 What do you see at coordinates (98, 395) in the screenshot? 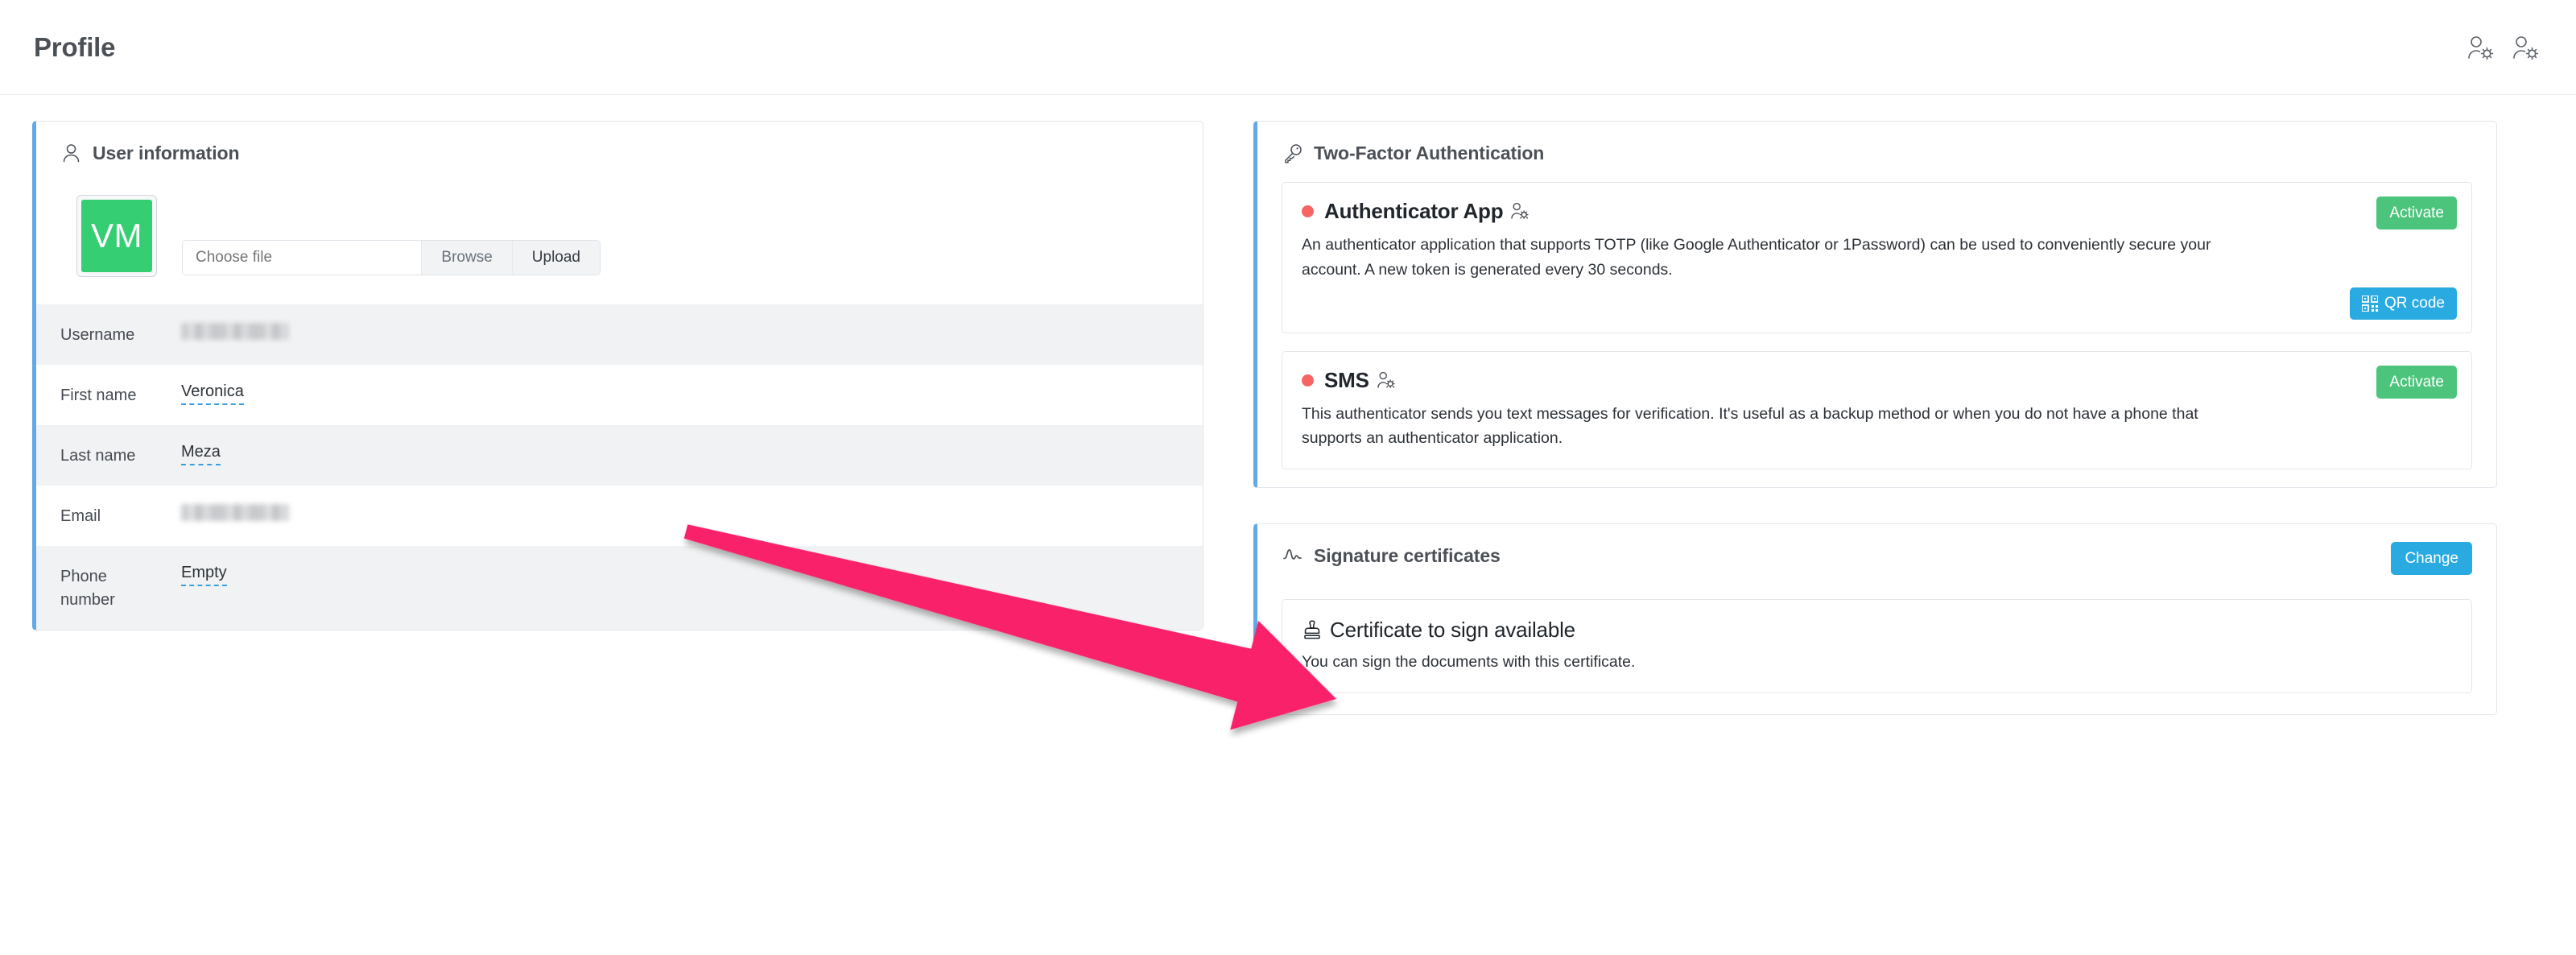
I see `user-info-label: First name` at bounding box center [98, 395].